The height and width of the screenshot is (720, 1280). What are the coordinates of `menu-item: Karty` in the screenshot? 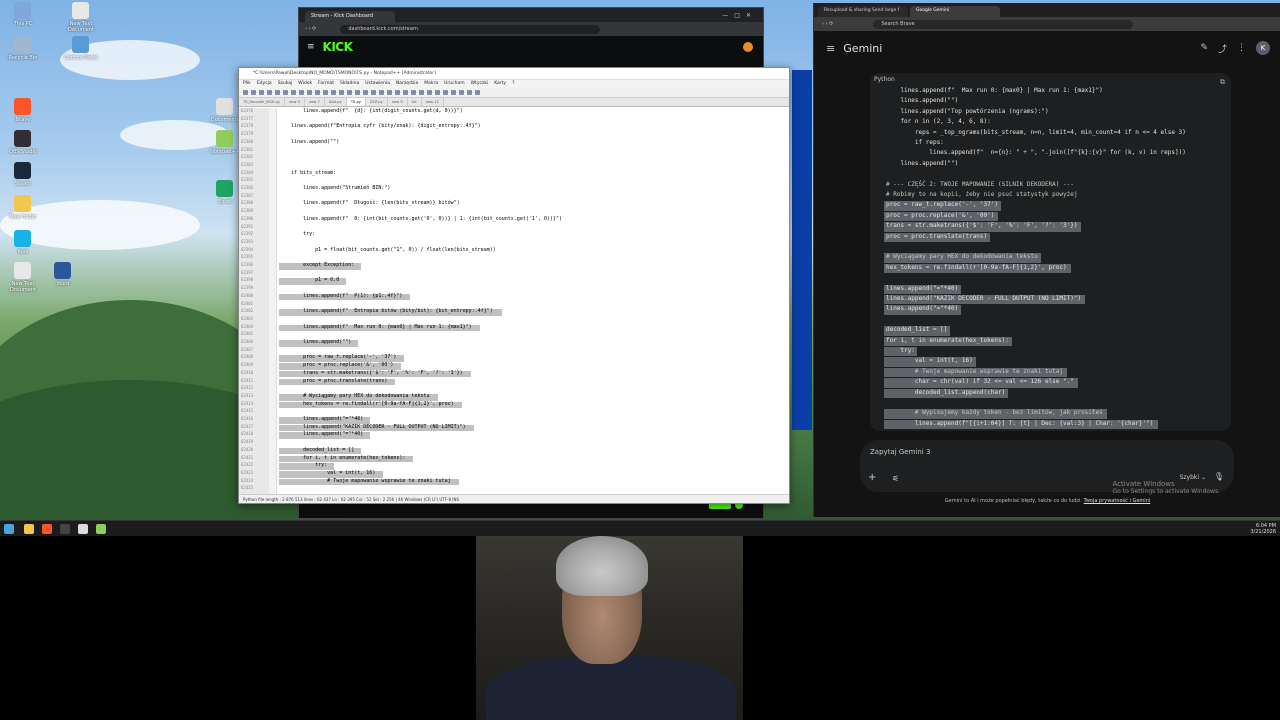 It's located at (500, 83).